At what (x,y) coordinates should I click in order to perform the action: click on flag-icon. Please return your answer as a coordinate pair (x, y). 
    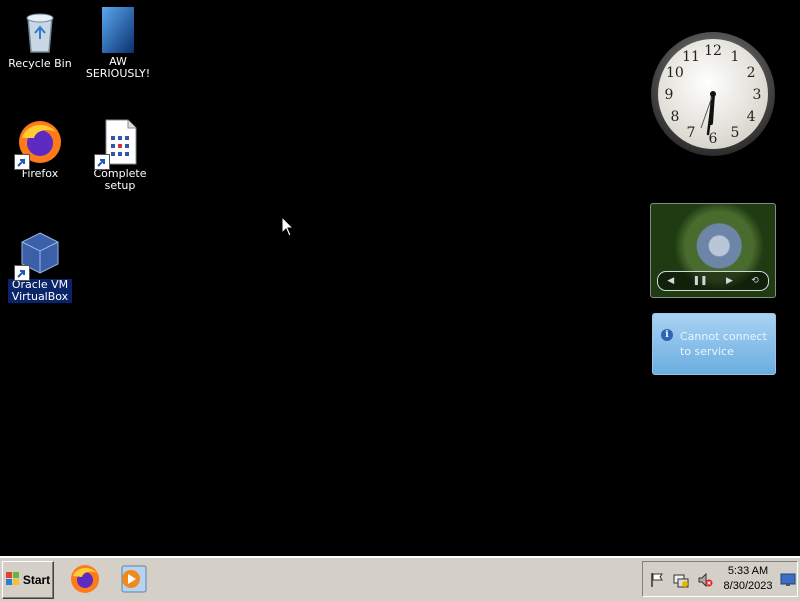
    Looking at the image, I should click on (657, 580).